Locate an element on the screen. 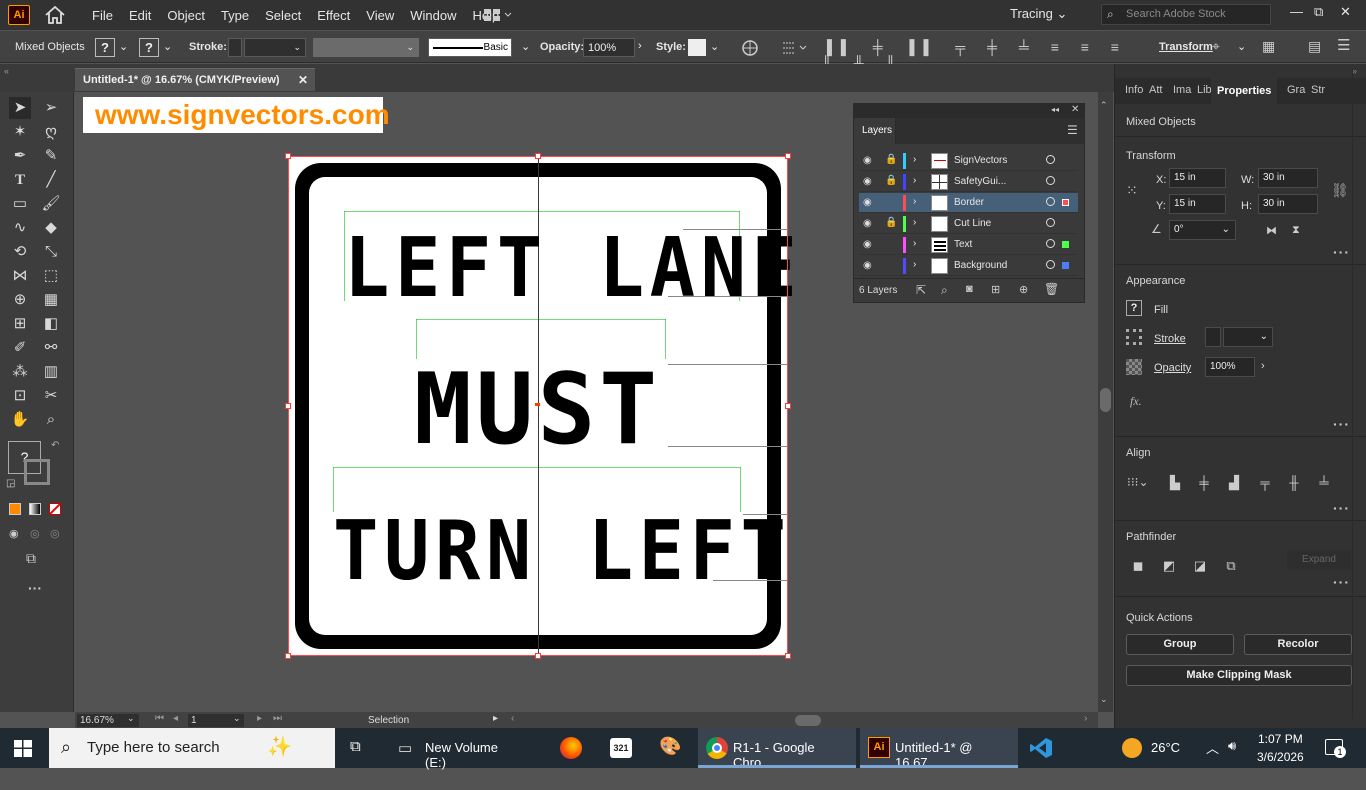  shaper-tool-icon: ∿ is located at coordinates (20, 228).